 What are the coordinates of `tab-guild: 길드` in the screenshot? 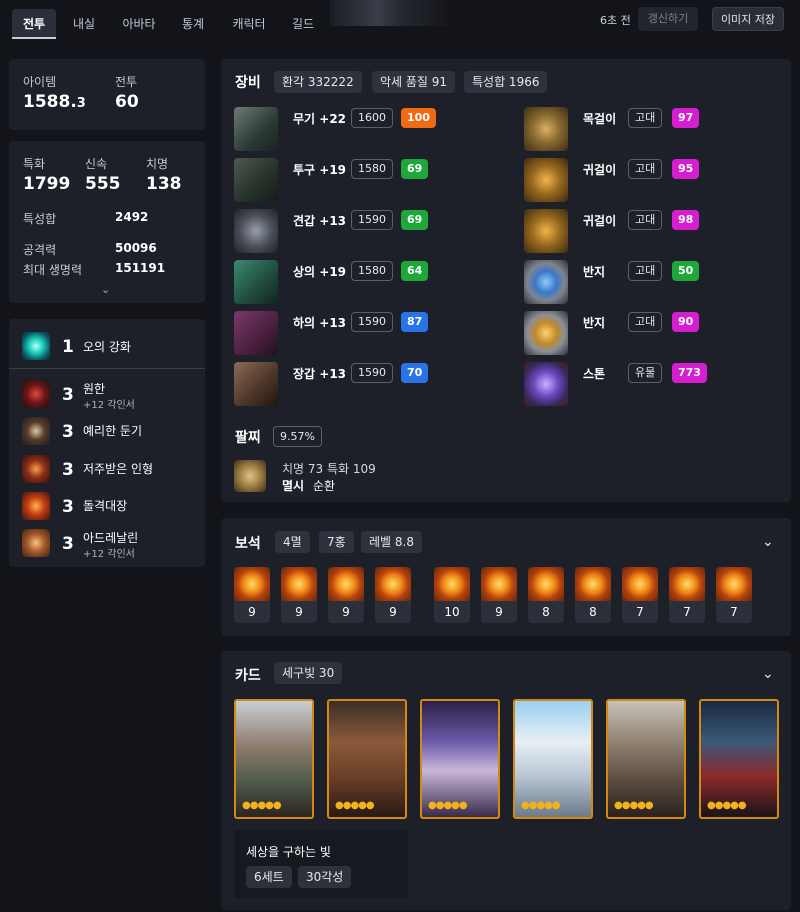 It's located at (303, 24).